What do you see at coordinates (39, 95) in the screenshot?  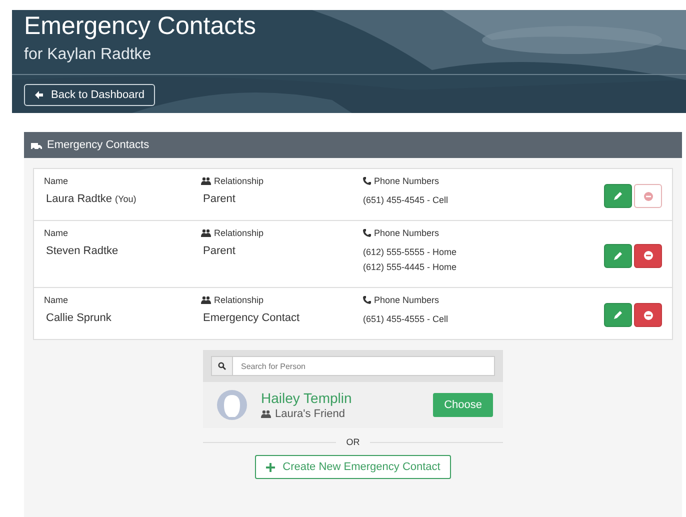 I see `arrow-left-icon` at bounding box center [39, 95].